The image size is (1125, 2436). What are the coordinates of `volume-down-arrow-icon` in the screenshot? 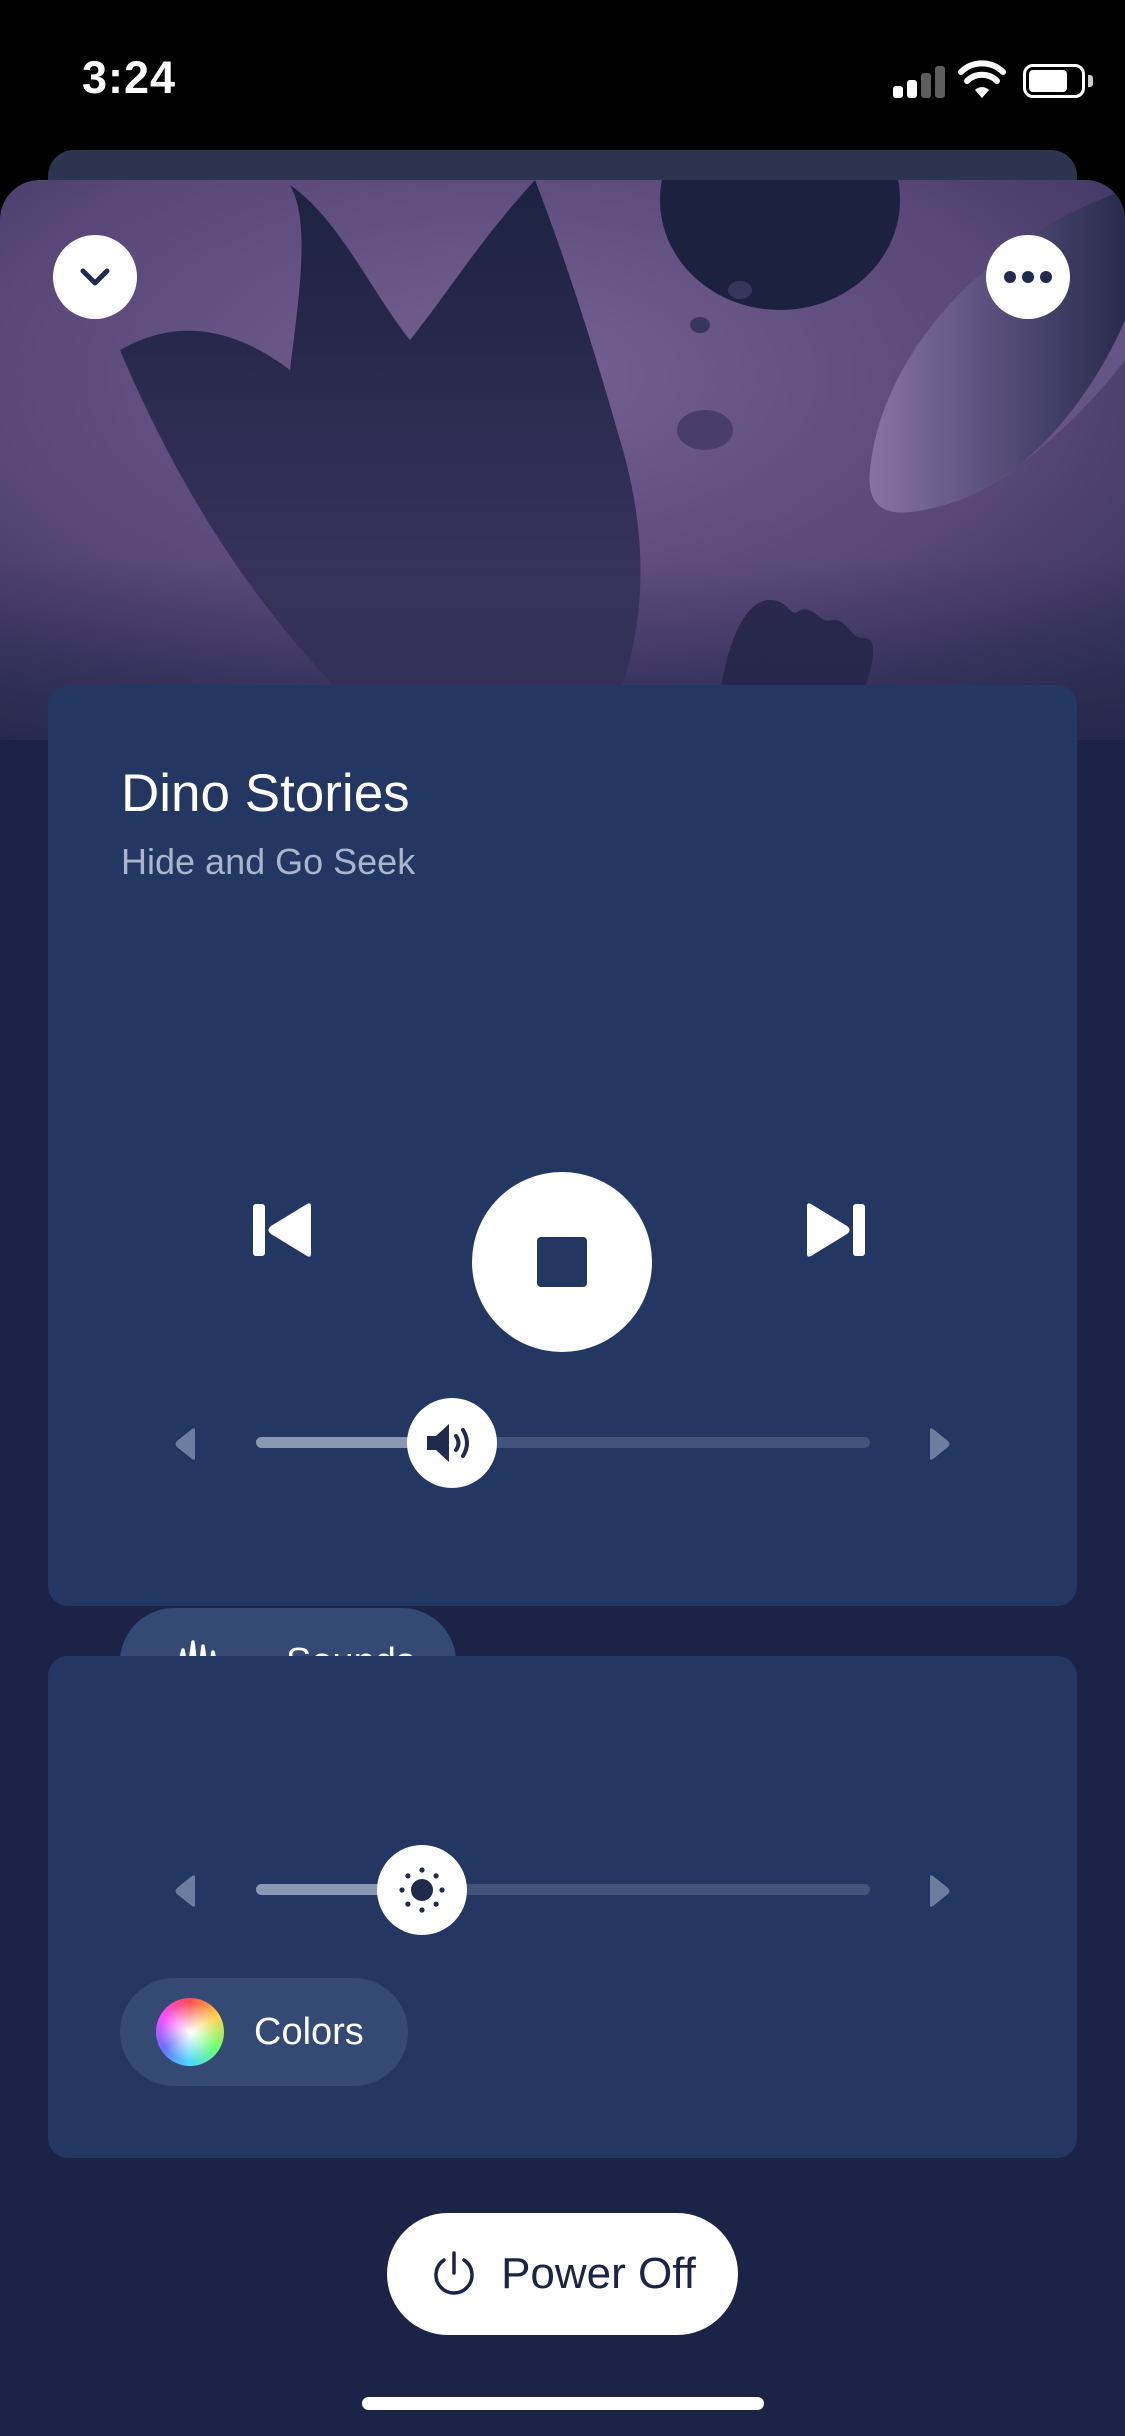 It's located at (186, 1444).